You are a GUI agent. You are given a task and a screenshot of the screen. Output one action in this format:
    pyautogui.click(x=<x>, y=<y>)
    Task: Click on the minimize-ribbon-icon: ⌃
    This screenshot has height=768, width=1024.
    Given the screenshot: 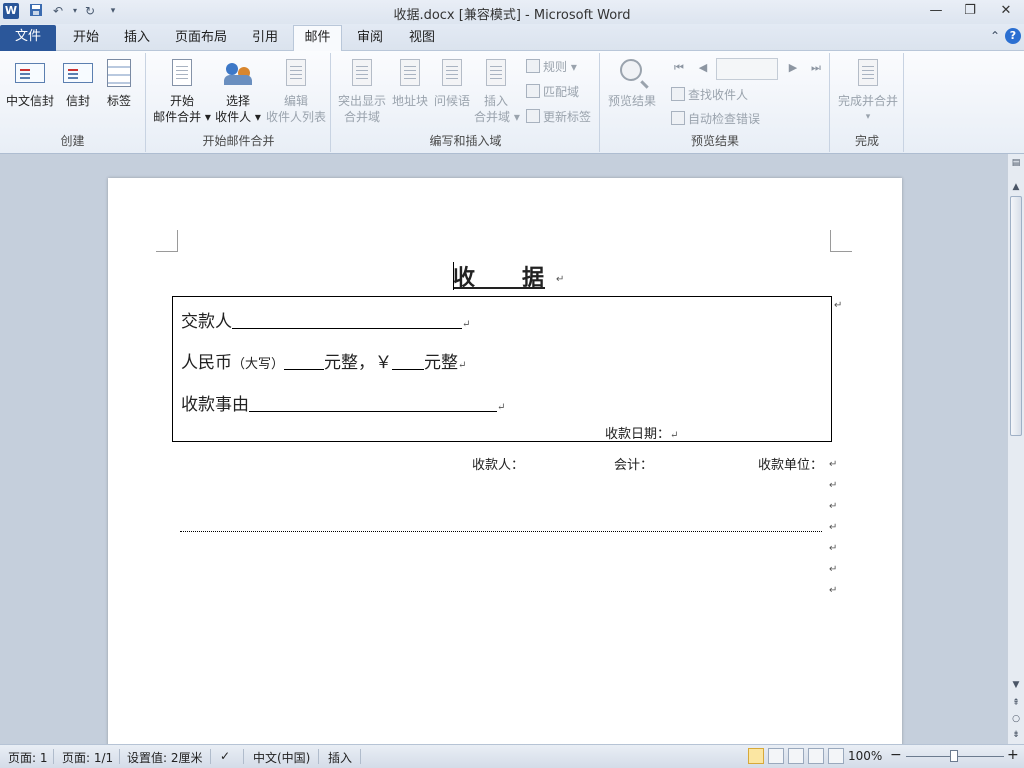 What is the action you would take?
    pyautogui.click(x=995, y=36)
    